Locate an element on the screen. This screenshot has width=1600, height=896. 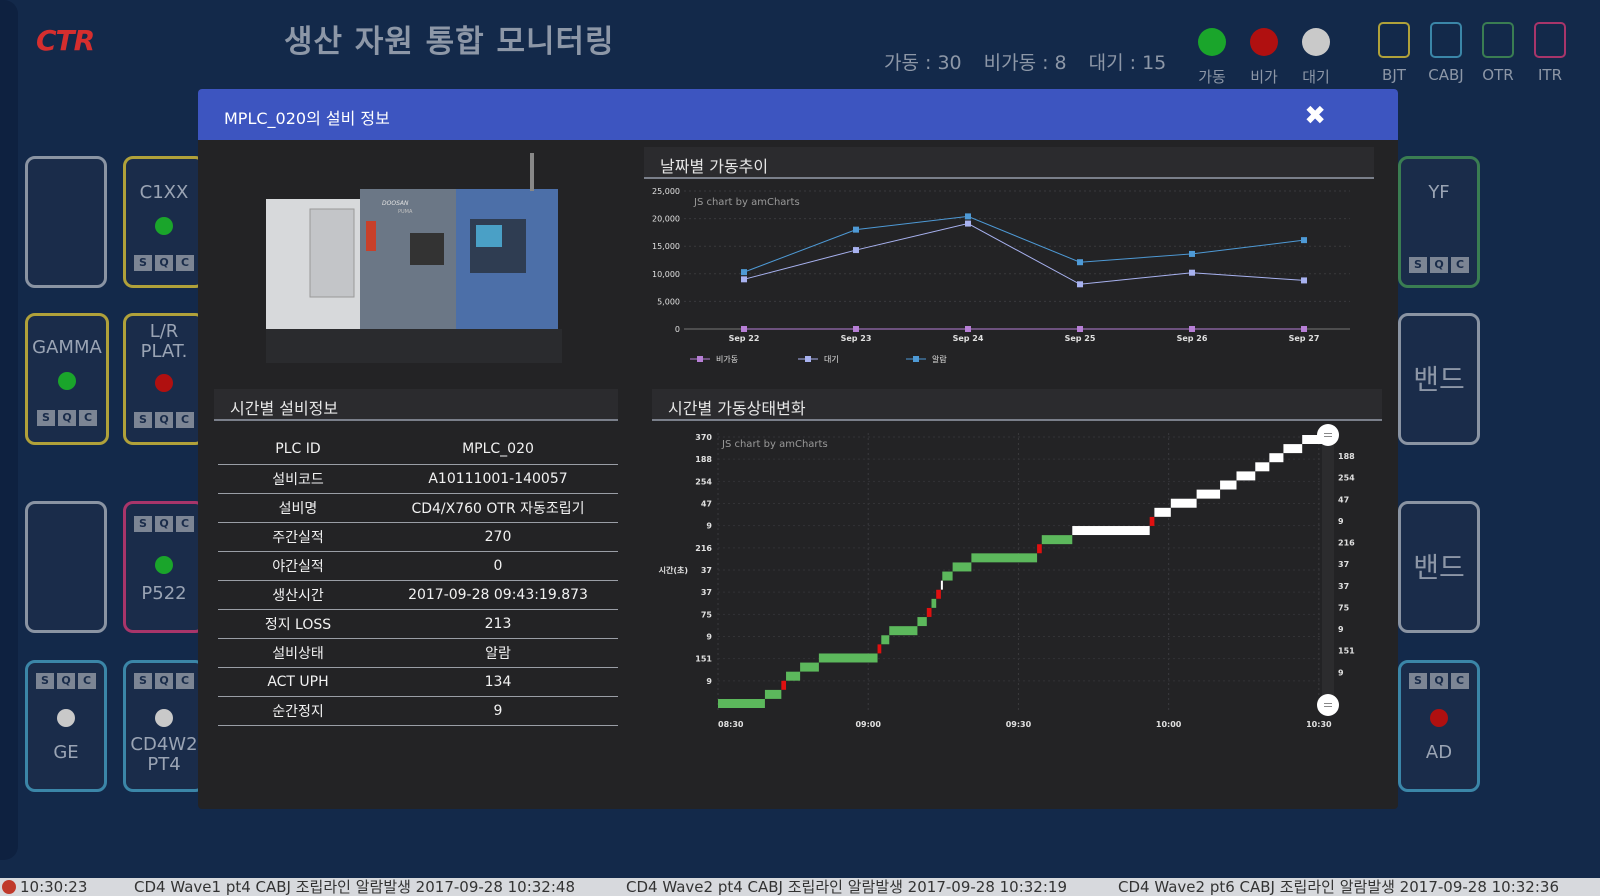
category-filter-itr: ITR is located at coordinates (1550, 53).